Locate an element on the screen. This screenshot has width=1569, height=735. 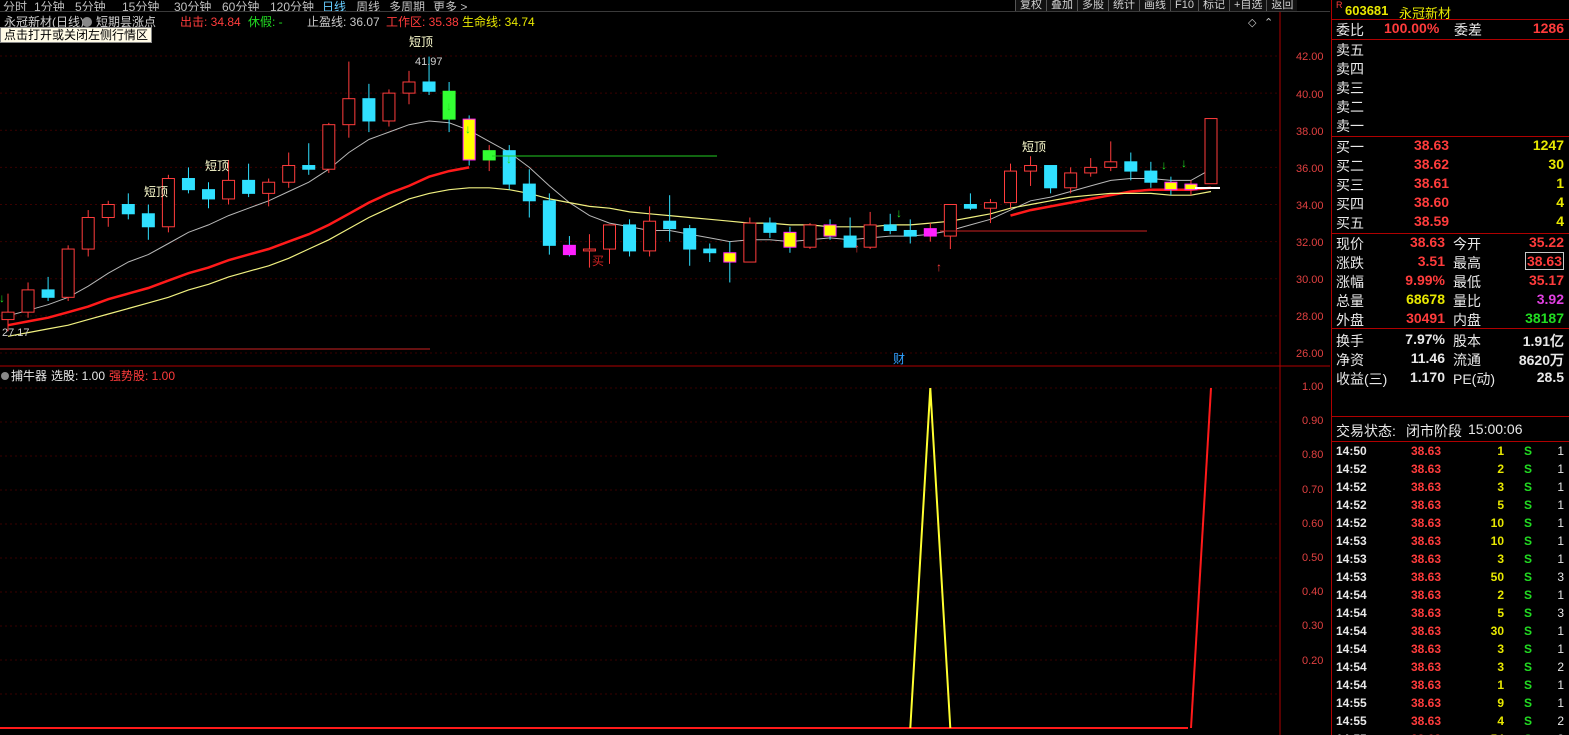
tick-row: 14:54 38.63 3 S 2 is located at coordinates (1451, 667).